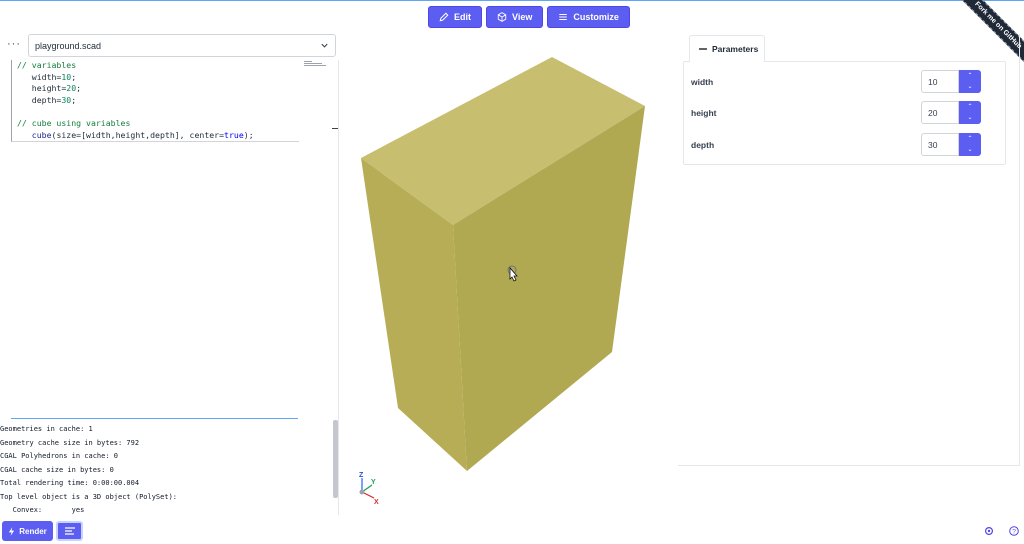 The image size is (1024, 544). I want to click on y-axis-label: Y, so click(373, 482).